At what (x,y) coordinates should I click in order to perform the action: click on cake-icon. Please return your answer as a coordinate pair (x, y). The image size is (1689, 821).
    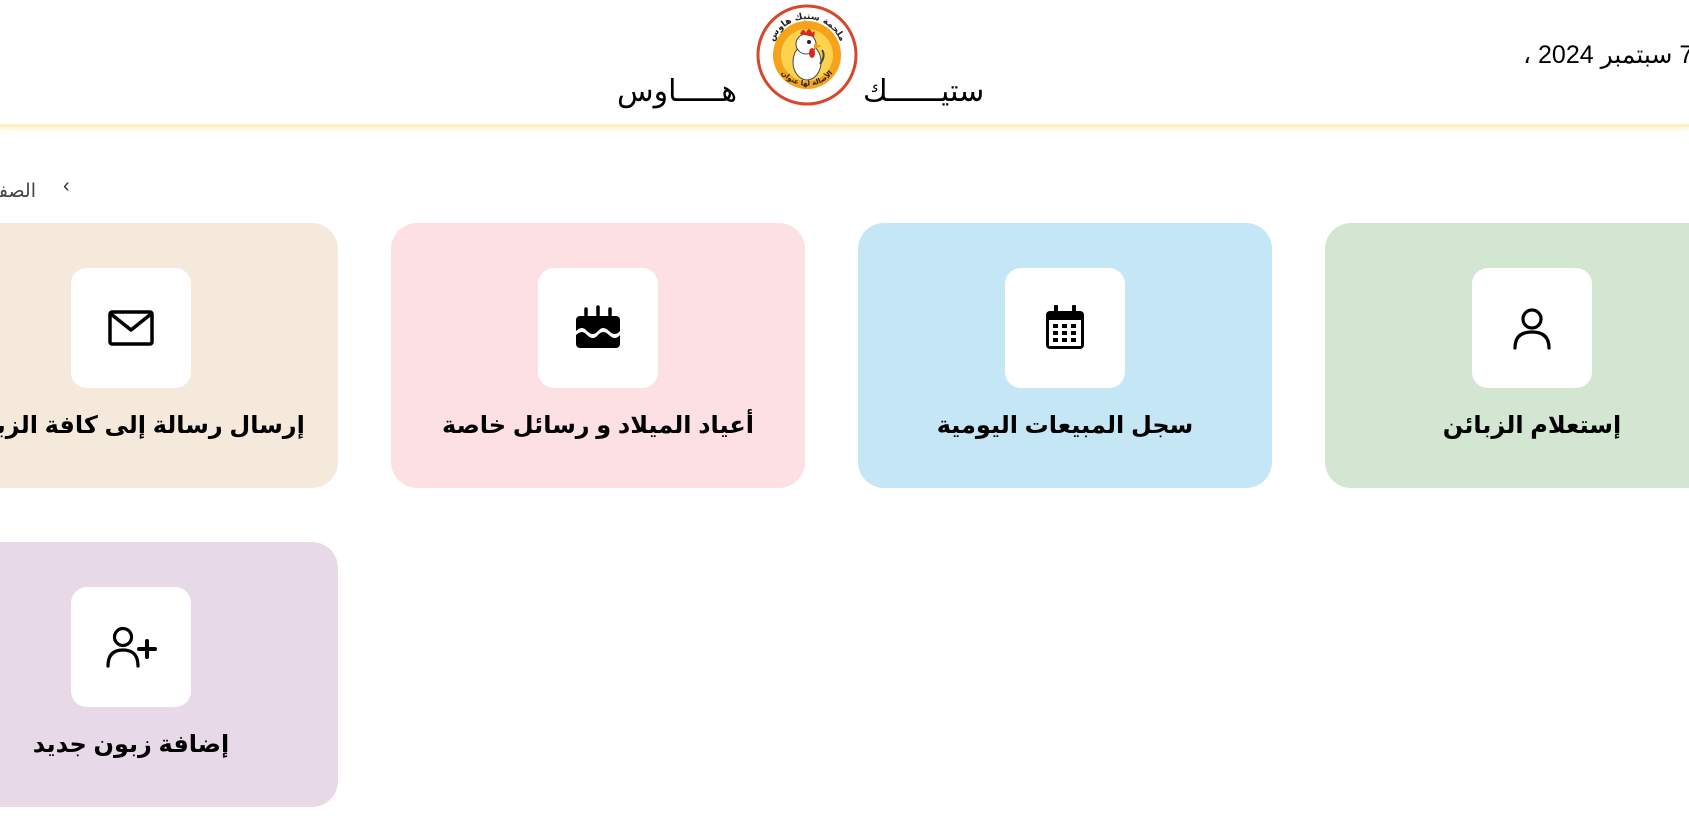
    Looking at the image, I should click on (598, 326).